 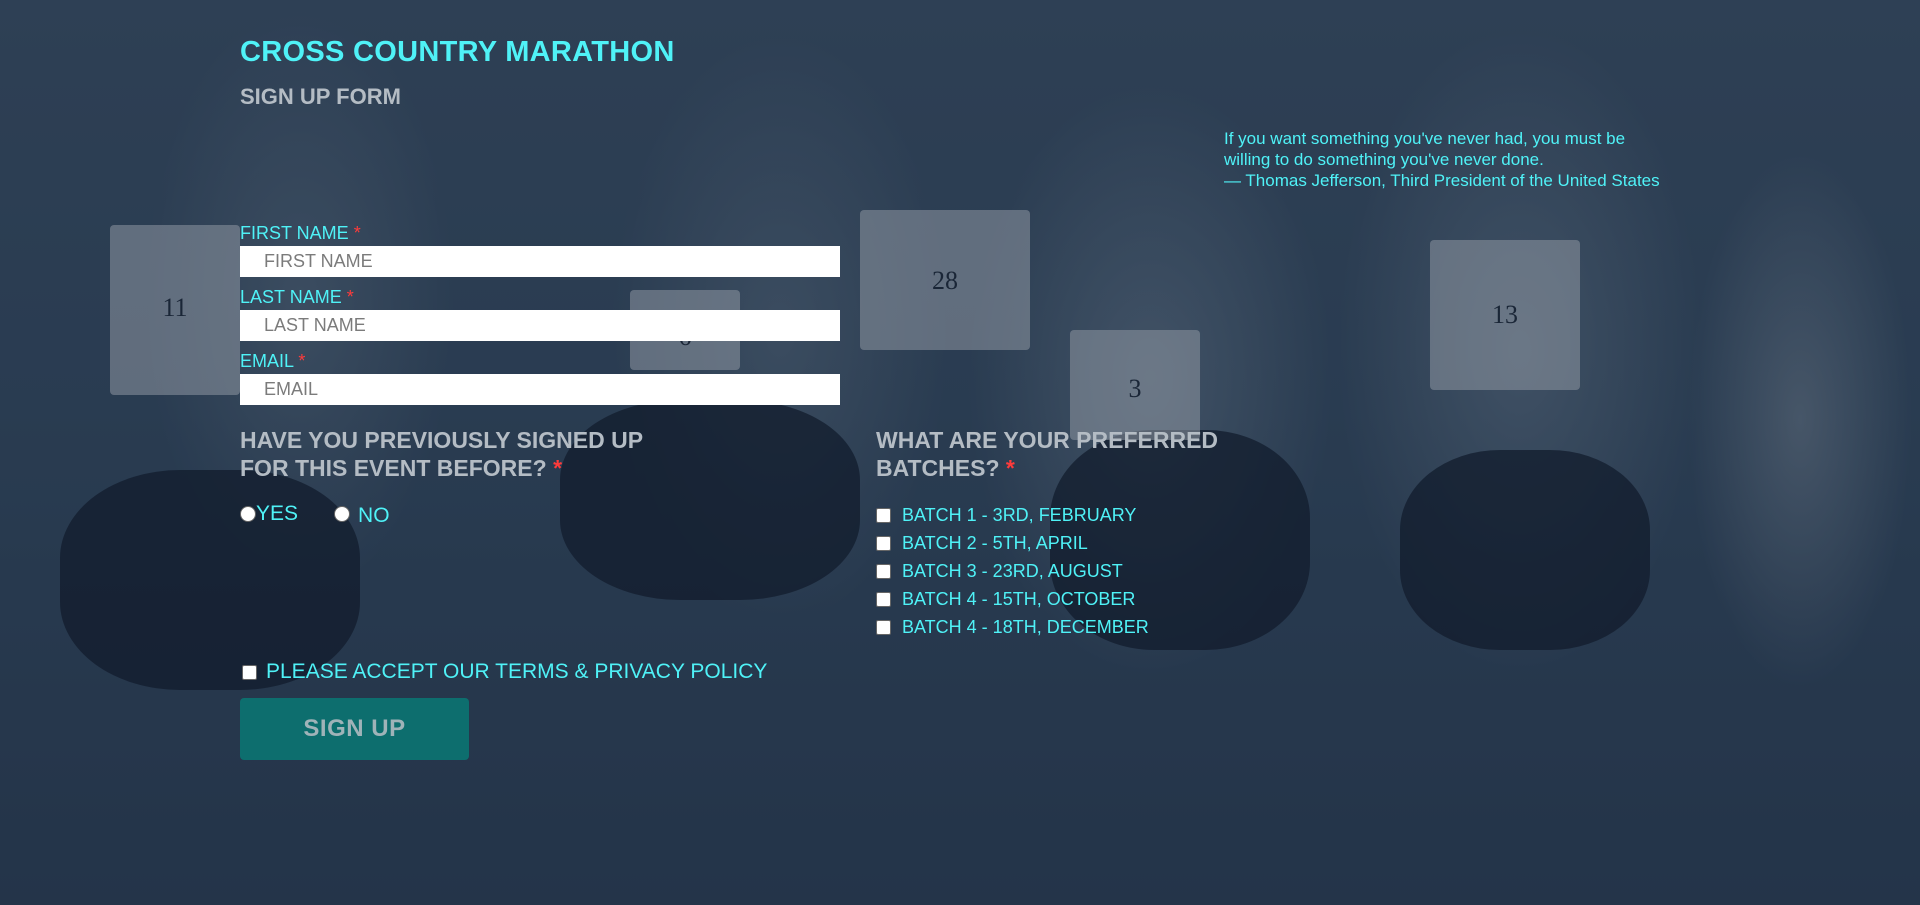 I want to click on batches-question: WHAT ARE YOUR PREFERRED BATCHES? *, so click(x=1047, y=454).